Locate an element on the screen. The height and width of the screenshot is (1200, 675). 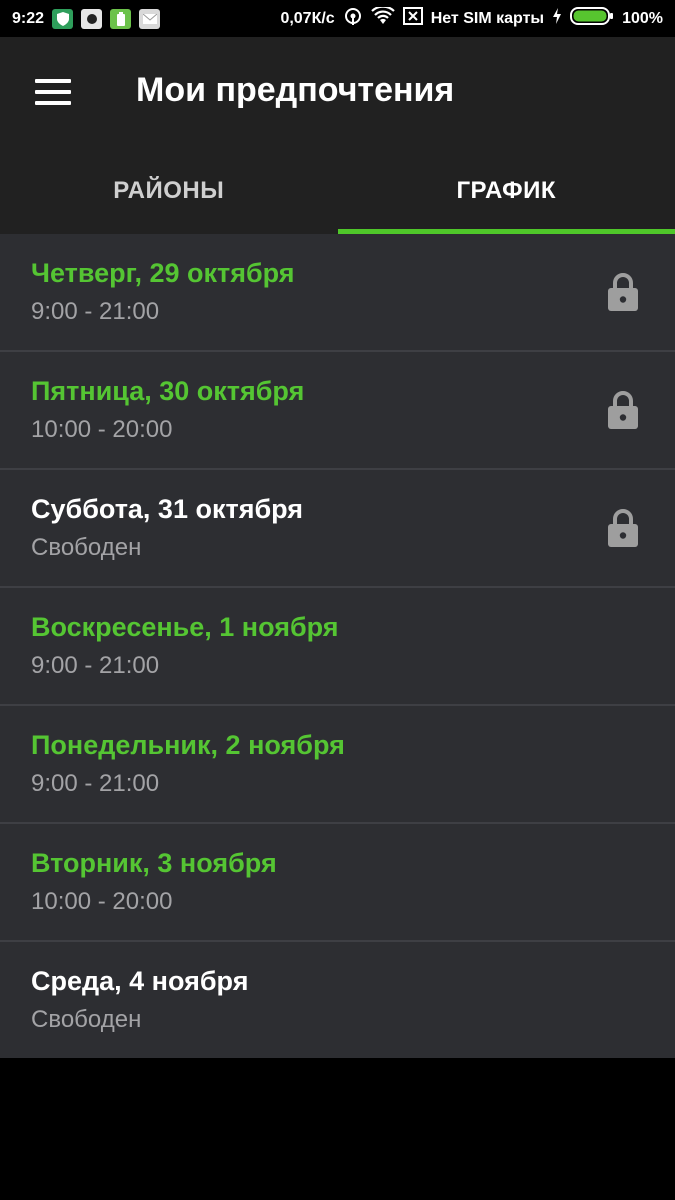
schedule-row: Среда, 4 ноября Свободен is located at coordinates (337, 1000).